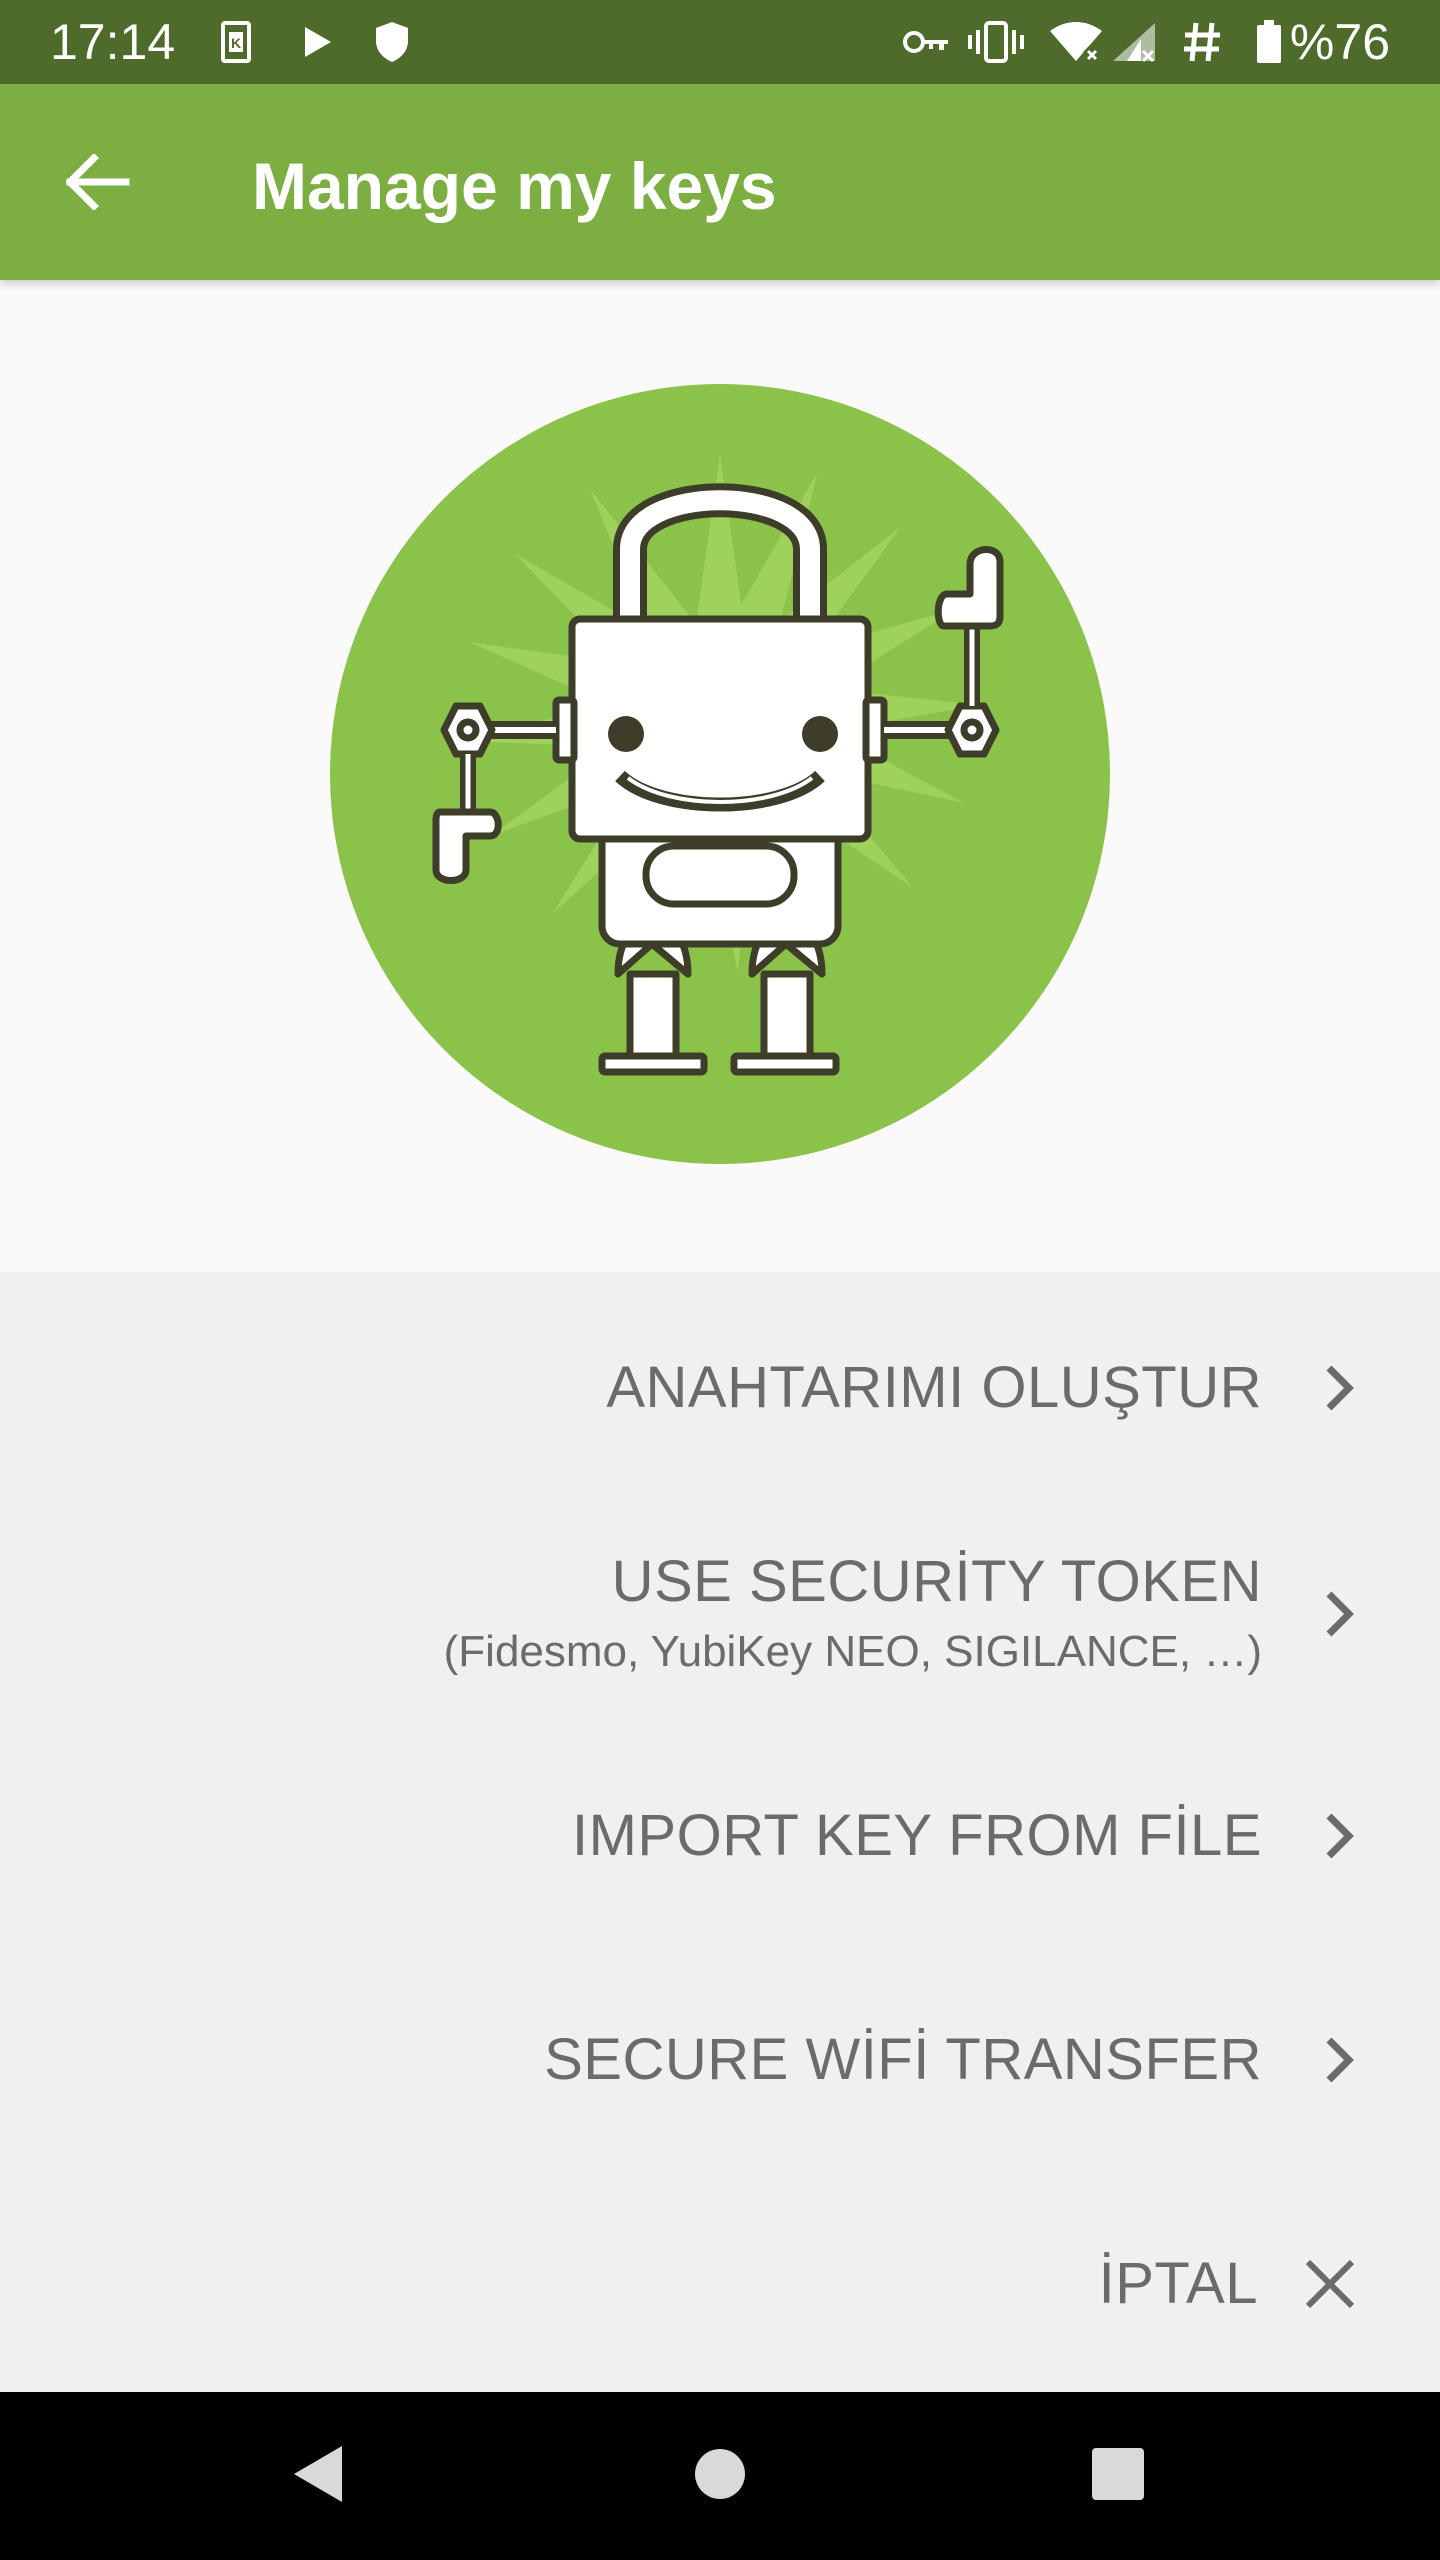 This screenshot has height=2560, width=1440. What do you see at coordinates (720, 42) in the screenshot?
I see `status-bar: 17:14 K %76` at bounding box center [720, 42].